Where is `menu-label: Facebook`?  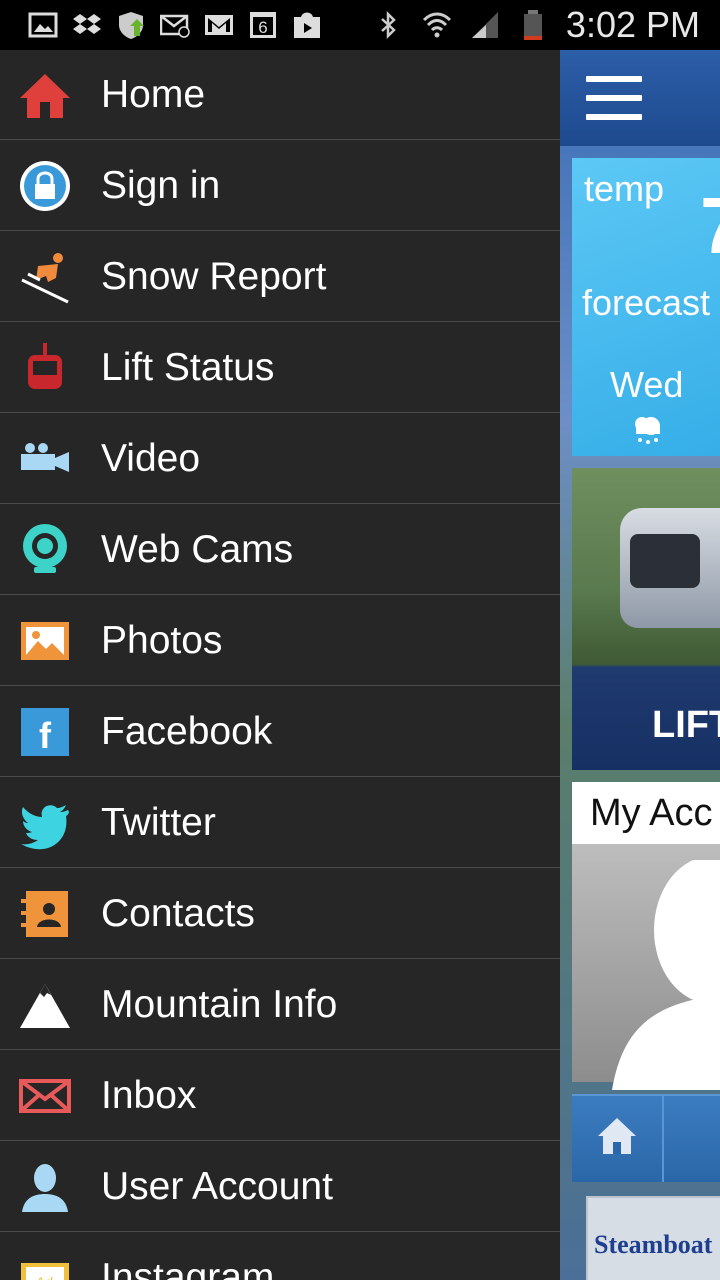 menu-label: Facebook is located at coordinates (187, 731).